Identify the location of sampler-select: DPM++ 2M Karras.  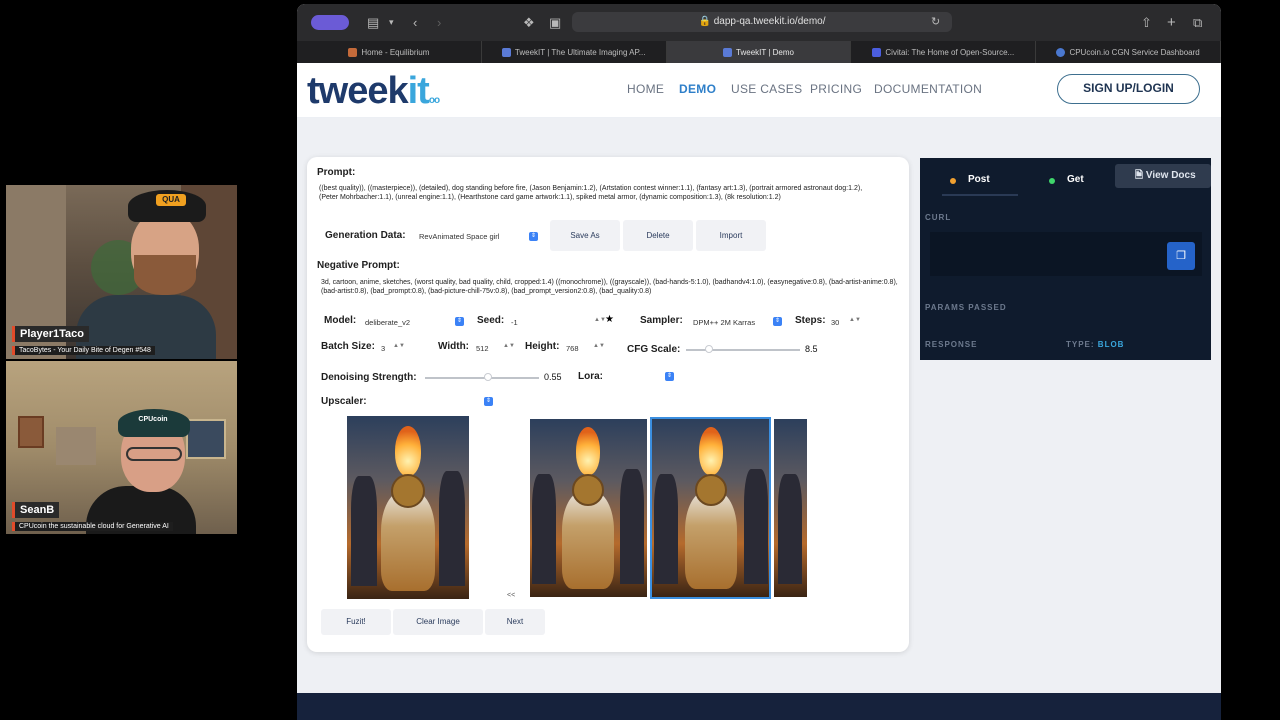
(724, 322).